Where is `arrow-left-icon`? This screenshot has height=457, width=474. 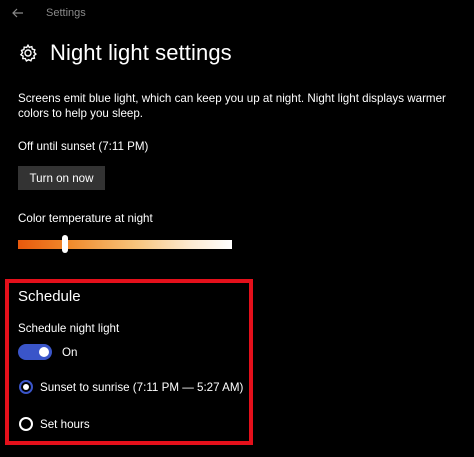 arrow-left-icon is located at coordinates (17, 13).